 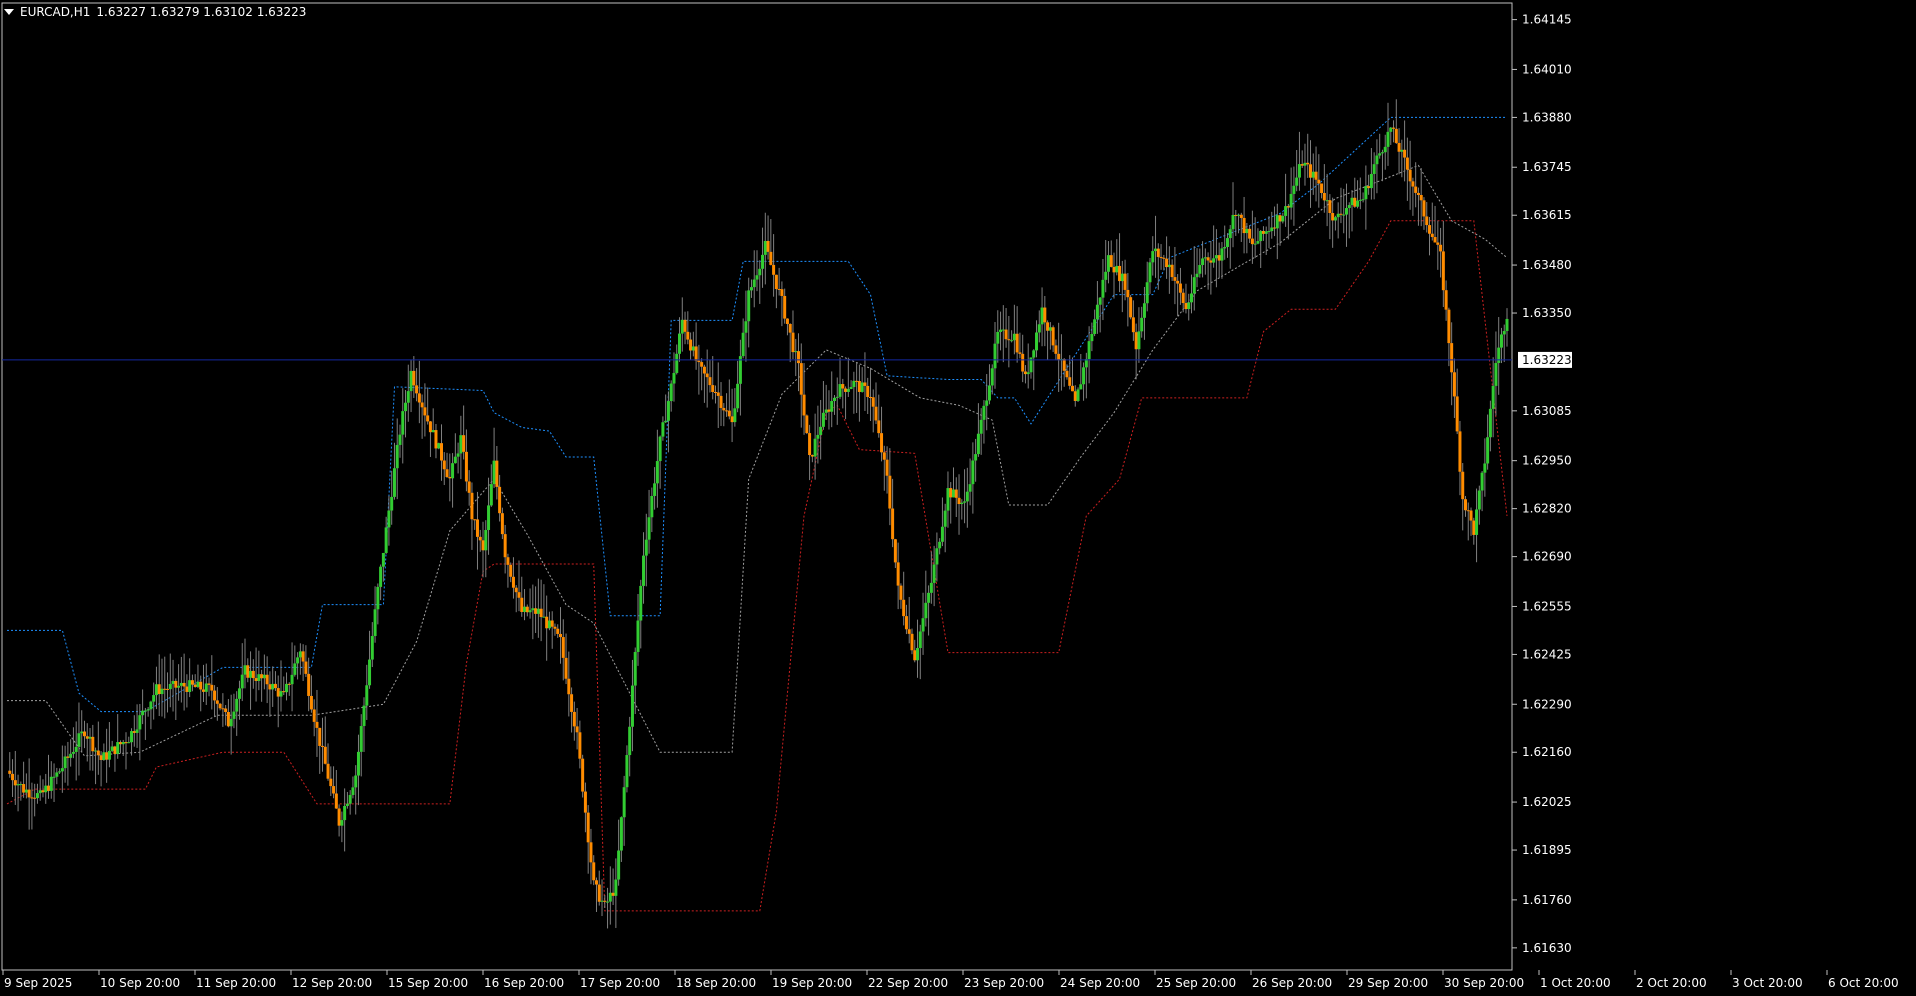 I want to click on x-tick-label: 3 Oct 20:00, so click(x=1767, y=983).